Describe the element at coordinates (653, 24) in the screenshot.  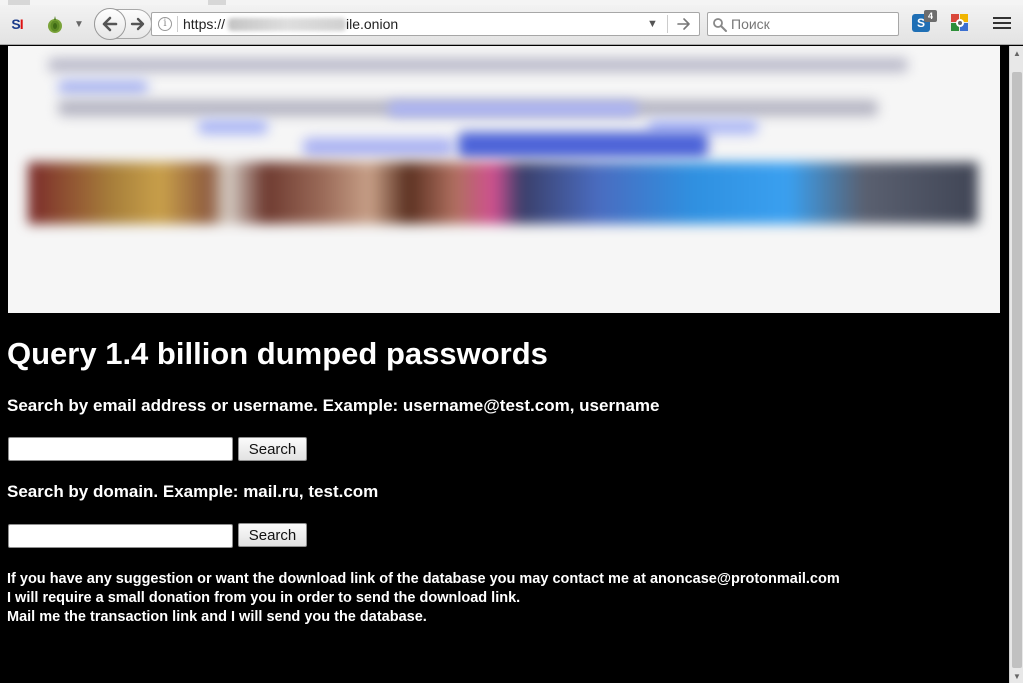
I see `url-history-dropdown-icon: ▼` at that location.